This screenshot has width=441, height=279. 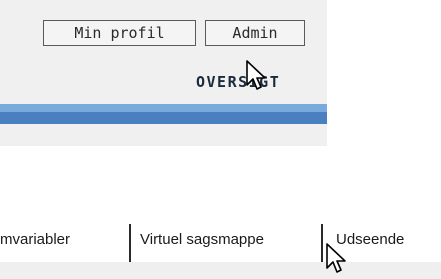 What do you see at coordinates (229, 240) in the screenshot?
I see `tab-virtual-case-folder: Virtuel sagsmappe` at bounding box center [229, 240].